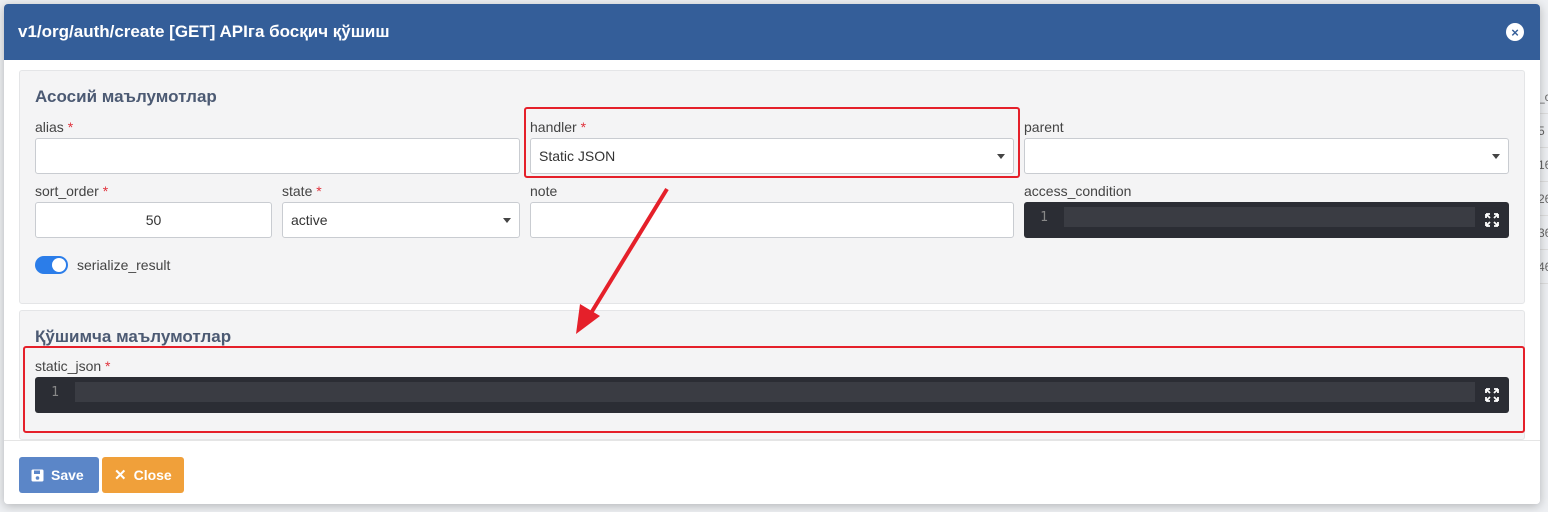  I want to click on alias-input, so click(277, 156).